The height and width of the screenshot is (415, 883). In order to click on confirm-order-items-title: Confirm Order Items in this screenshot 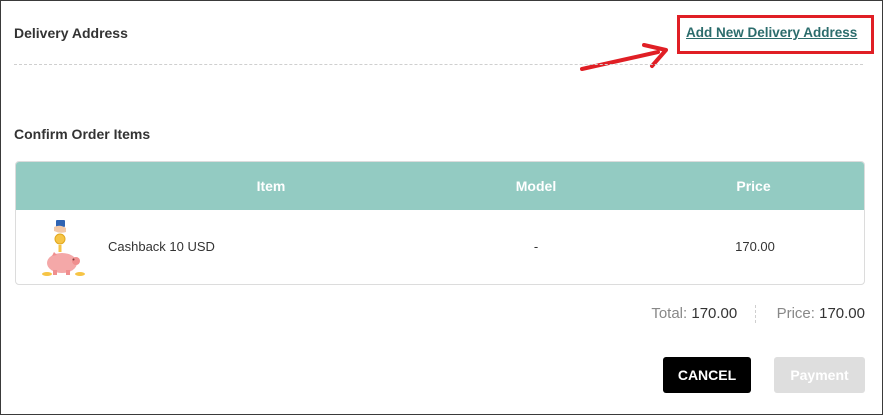, I will do `click(82, 134)`.